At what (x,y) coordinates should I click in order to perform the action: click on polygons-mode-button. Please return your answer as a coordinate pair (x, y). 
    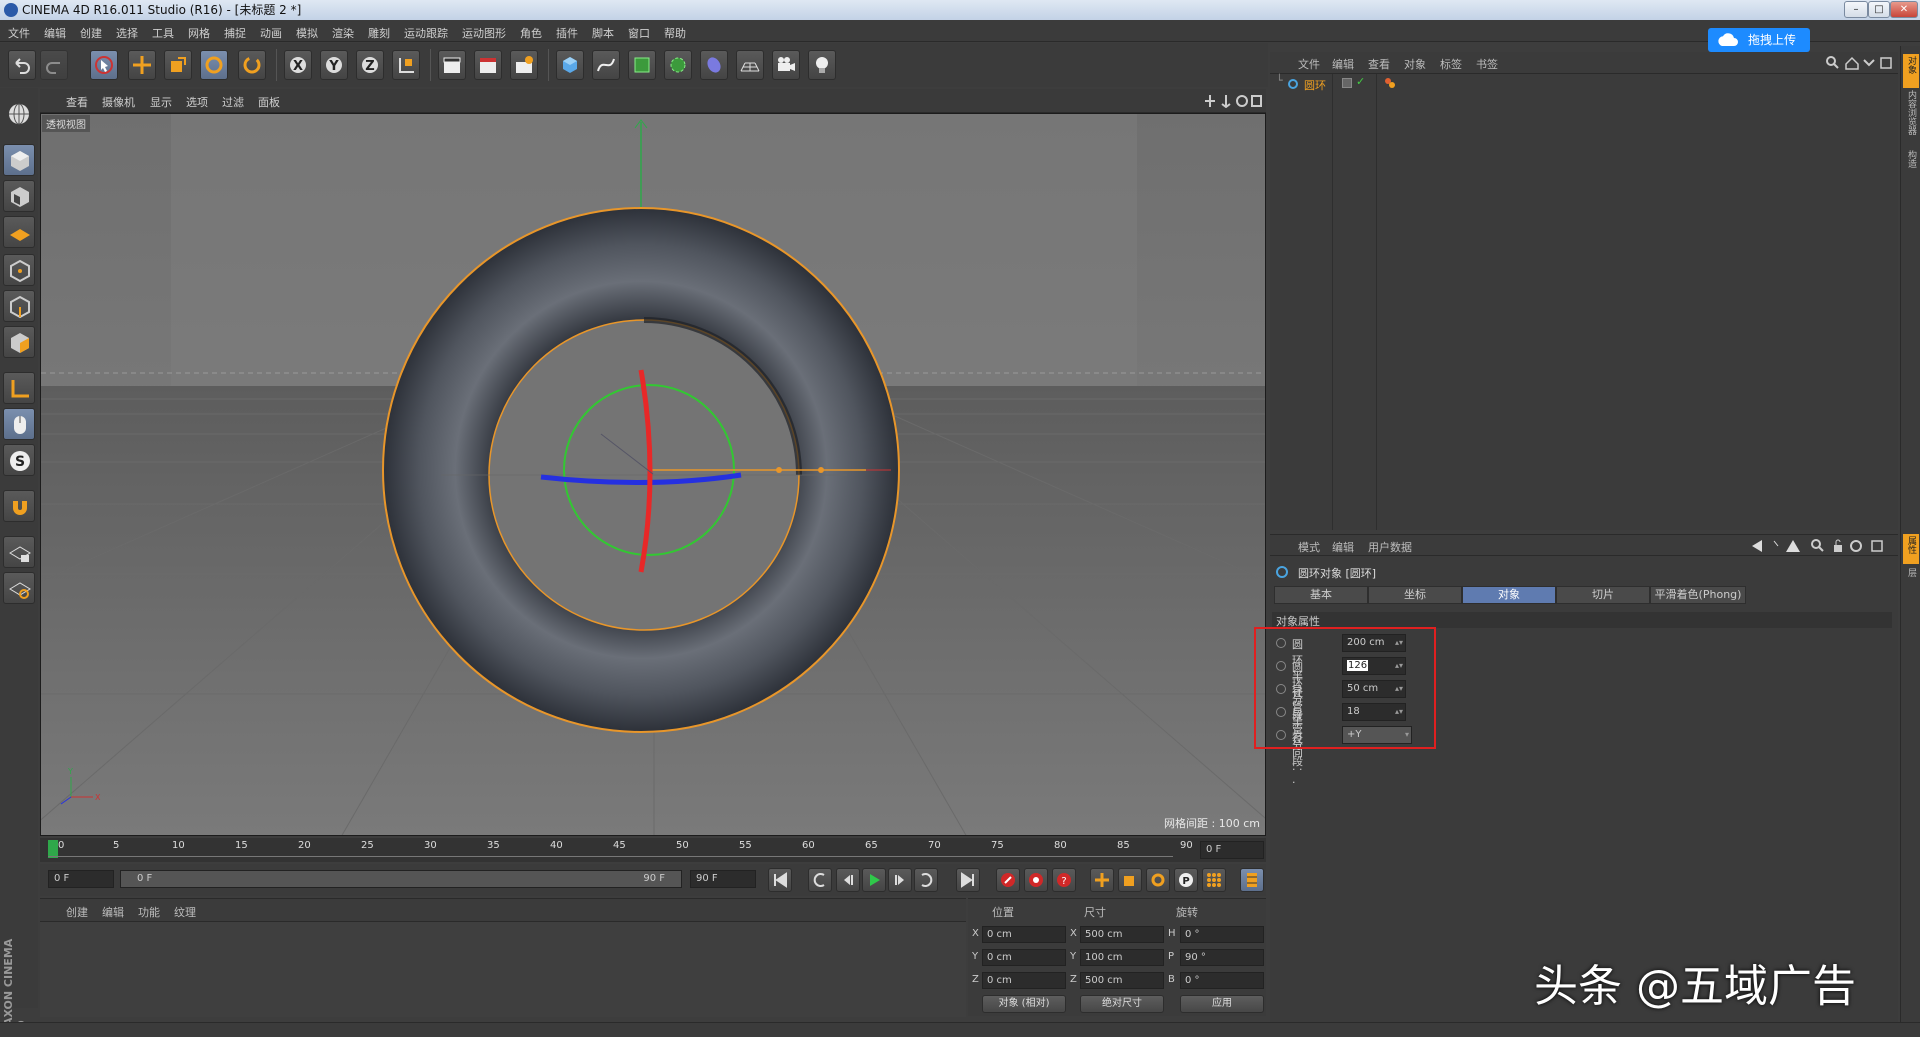
    Looking at the image, I should click on (19, 342).